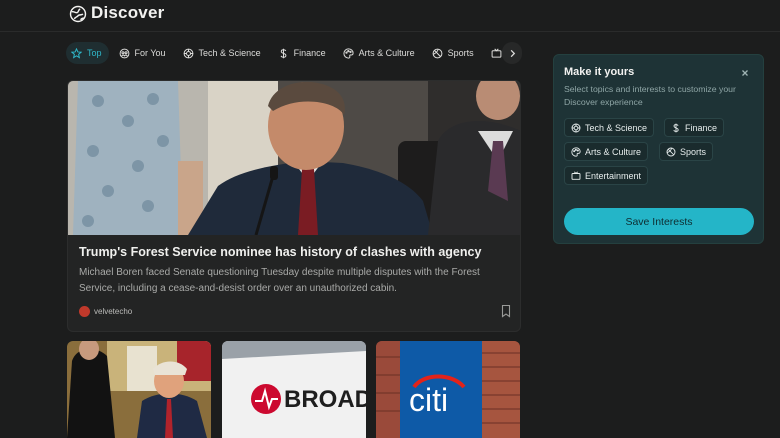 Image resolution: width=780 pixels, height=438 pixels. Describe the element at coordinates (616, 127) in the screenshot. I see `chip-label: Tech & Science` at that location.